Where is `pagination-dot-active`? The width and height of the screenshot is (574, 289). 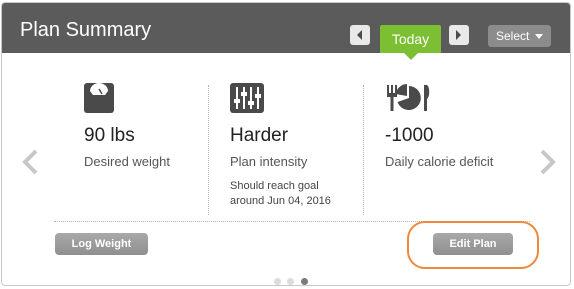
pagination-dot-active is located at coordinates (304, 281).